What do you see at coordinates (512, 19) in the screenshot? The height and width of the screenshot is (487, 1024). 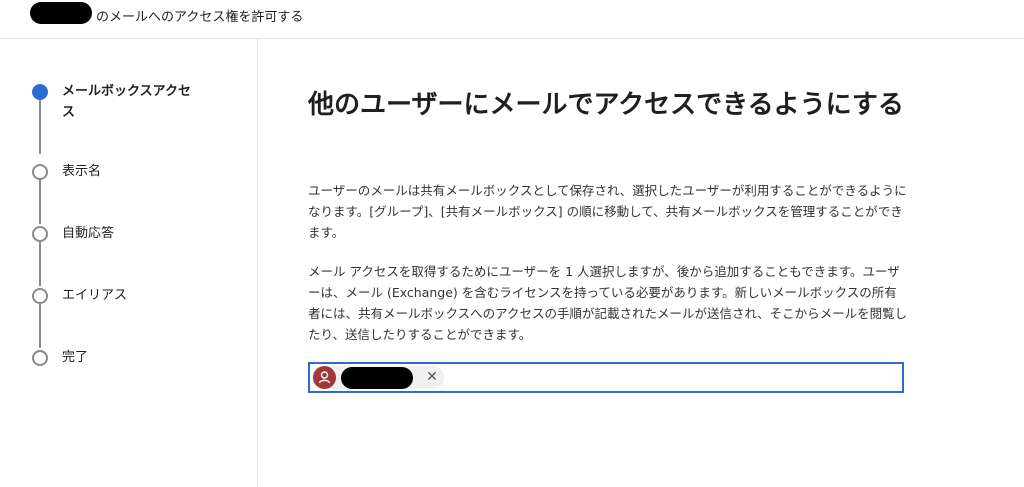 I see `header-bar: のメールへのアクセス権を許可する` at bounding box center [512, 19].